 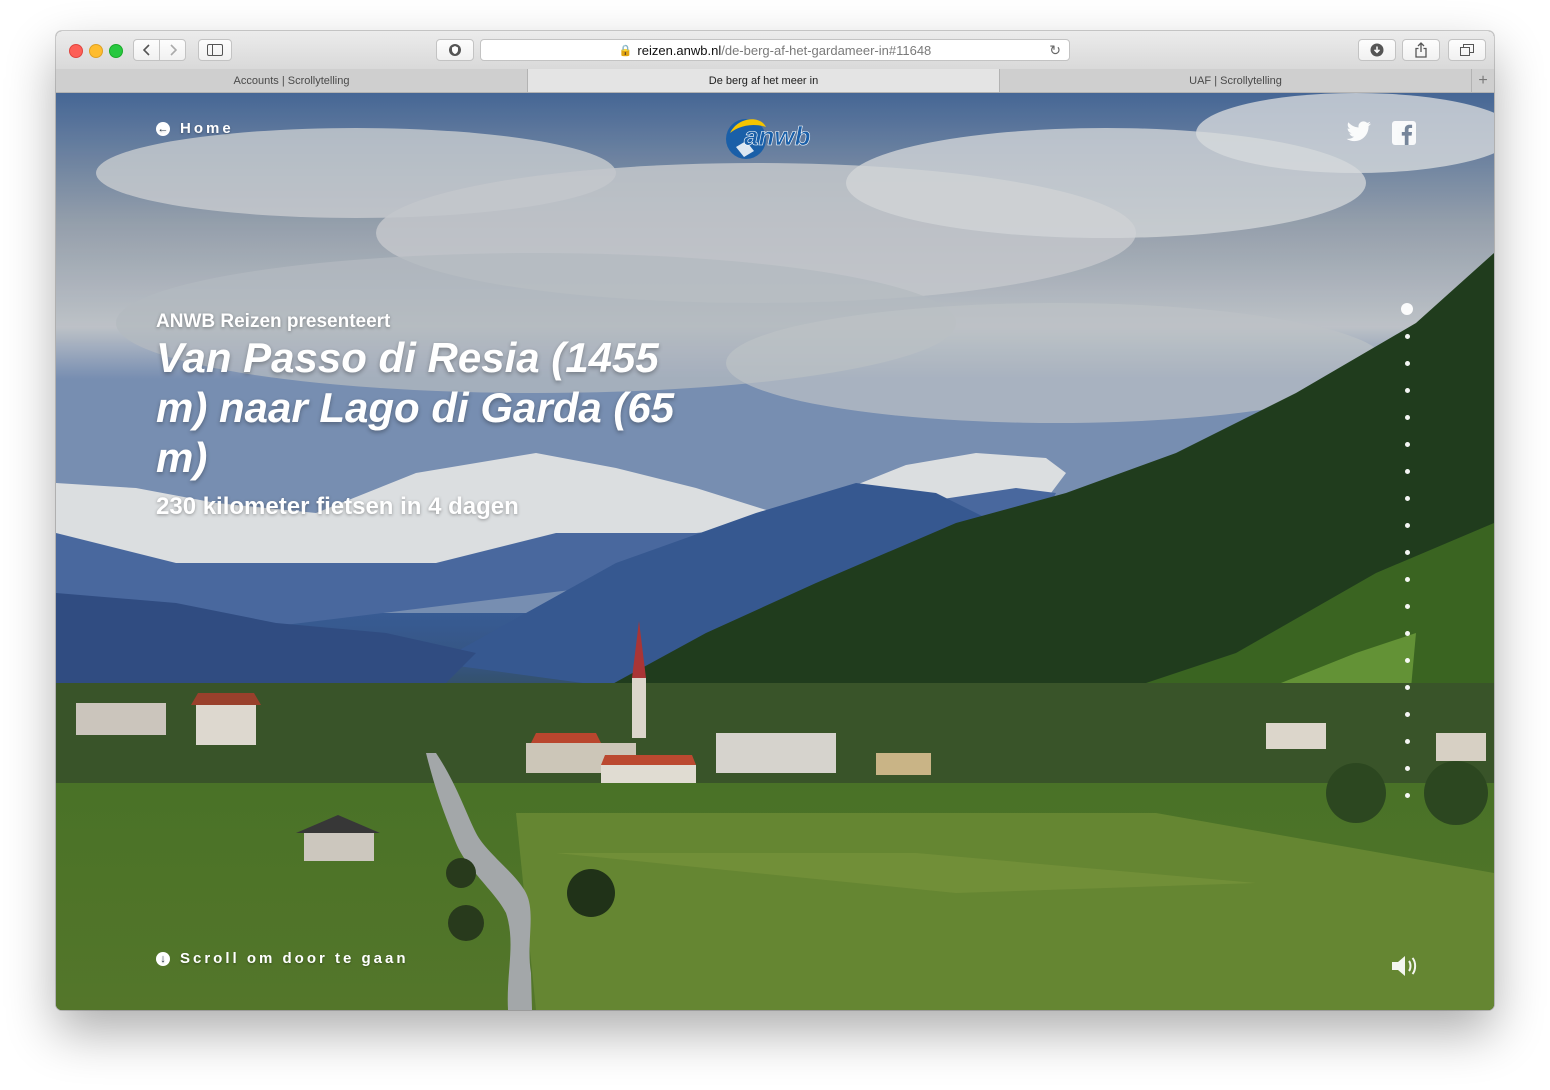 I want to click on downloads-button, so click(x=1377, y=50).